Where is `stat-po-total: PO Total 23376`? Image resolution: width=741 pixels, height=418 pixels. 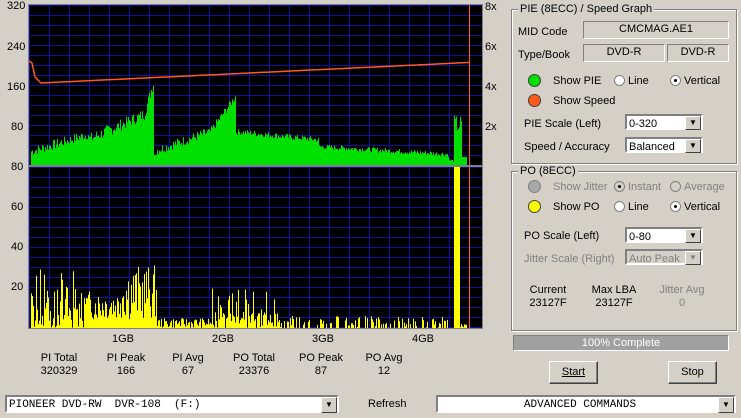 stat-po-total: PO Total 23376 is located at coordinates (254, 364).